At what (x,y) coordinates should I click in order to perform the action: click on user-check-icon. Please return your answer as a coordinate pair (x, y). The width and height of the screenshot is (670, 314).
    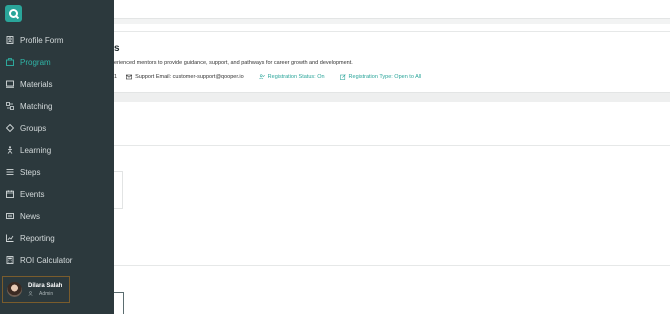
    Looking at the image, I should click on (261, 77).